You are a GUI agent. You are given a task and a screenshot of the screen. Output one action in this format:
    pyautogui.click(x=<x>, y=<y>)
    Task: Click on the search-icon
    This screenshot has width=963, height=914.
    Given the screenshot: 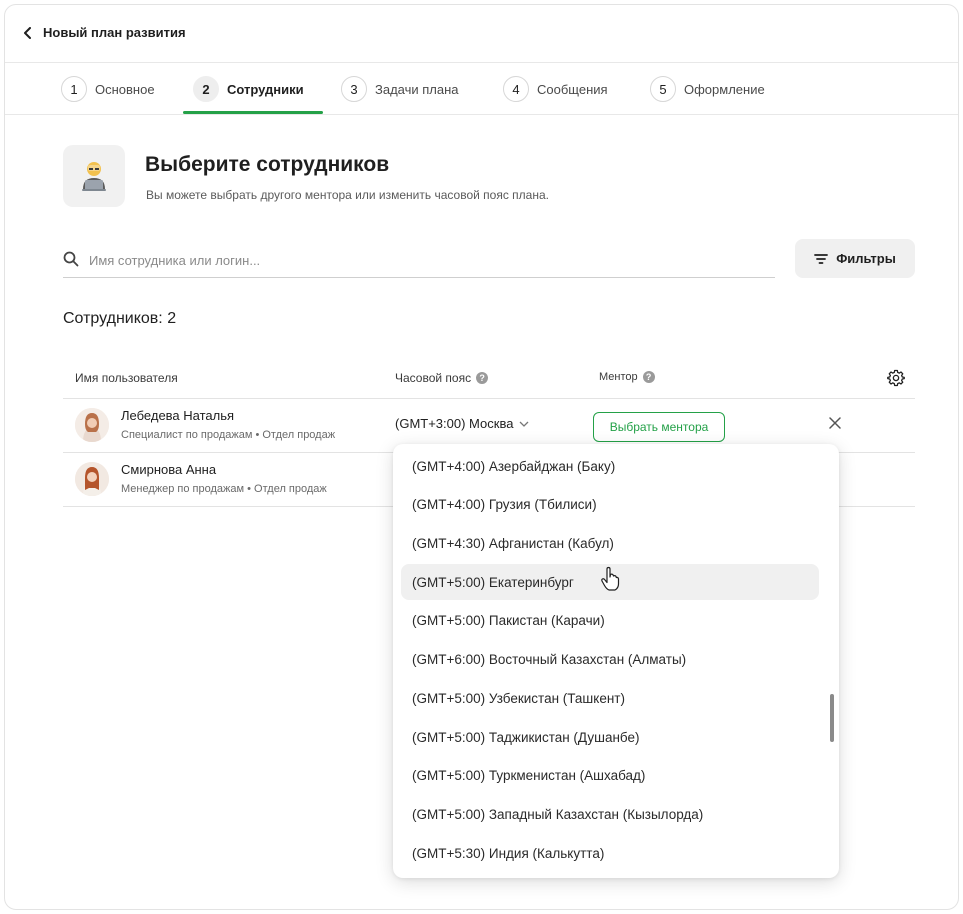 What is the action you would take?
    pyautogui.click(x=71, y=259)
    